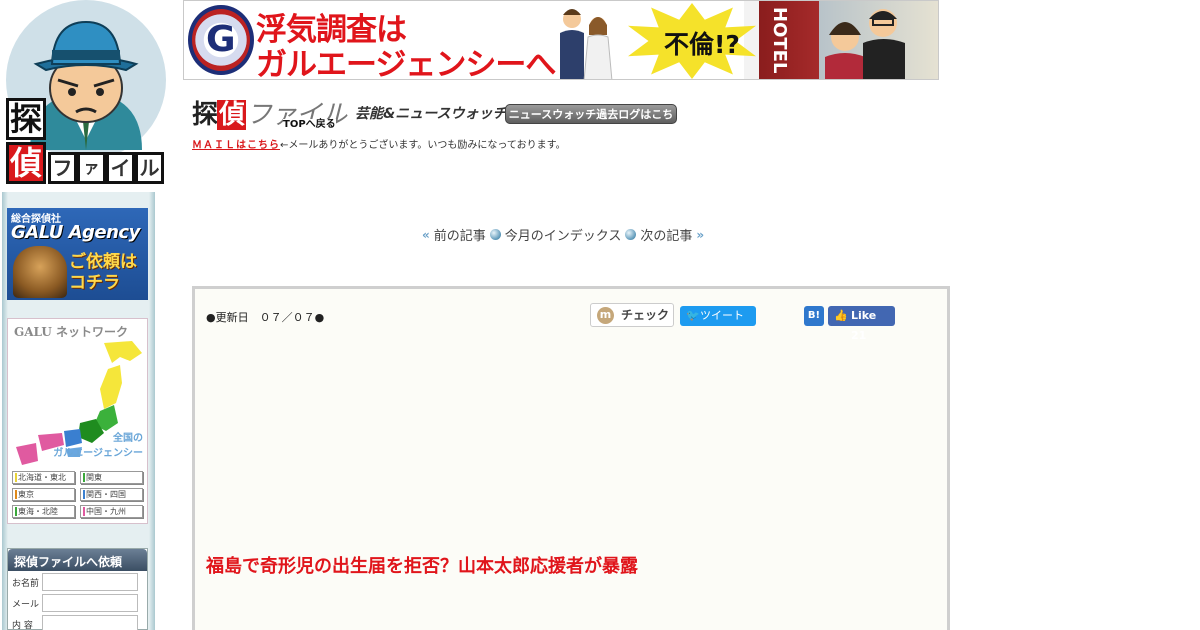 The image size is (1200, 630). I want to click on network-title: GALU ネットワーク, so click(71, 332).